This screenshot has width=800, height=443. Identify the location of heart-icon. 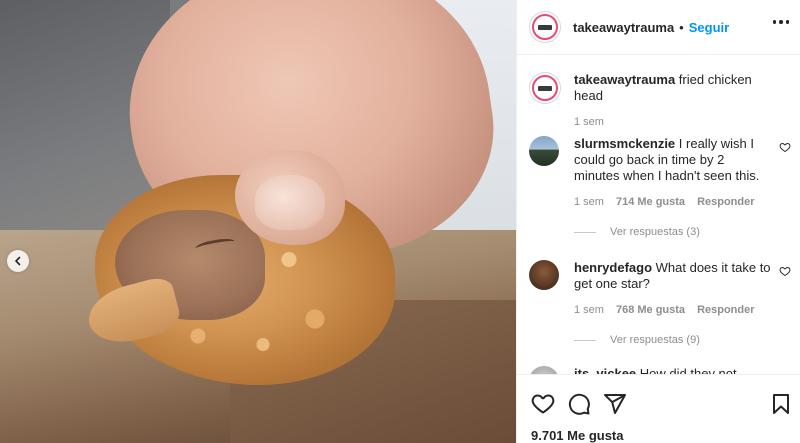
(543, 404).